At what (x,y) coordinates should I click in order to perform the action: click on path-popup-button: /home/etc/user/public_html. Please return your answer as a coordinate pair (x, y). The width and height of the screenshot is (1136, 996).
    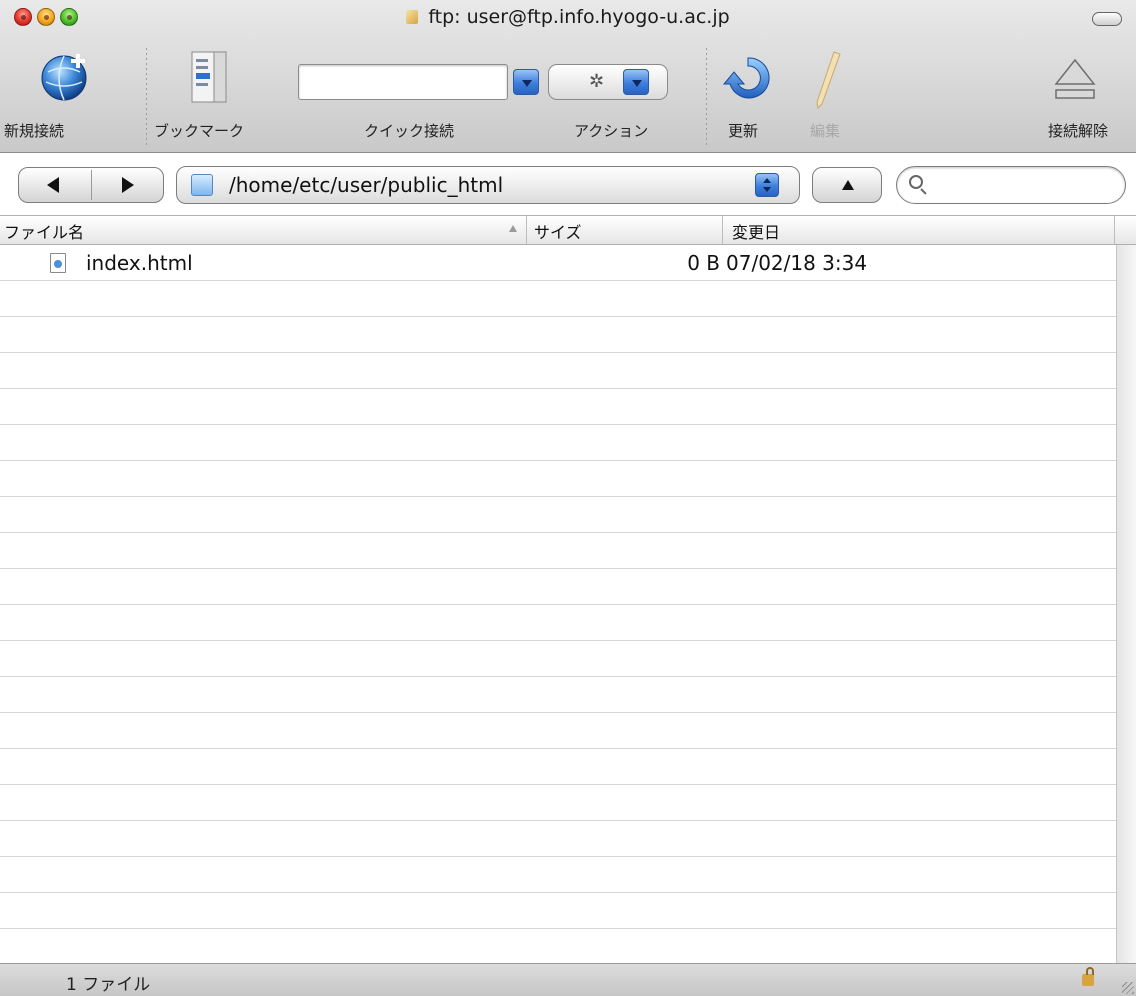
    Looking at the image, I should click on (488, 185).